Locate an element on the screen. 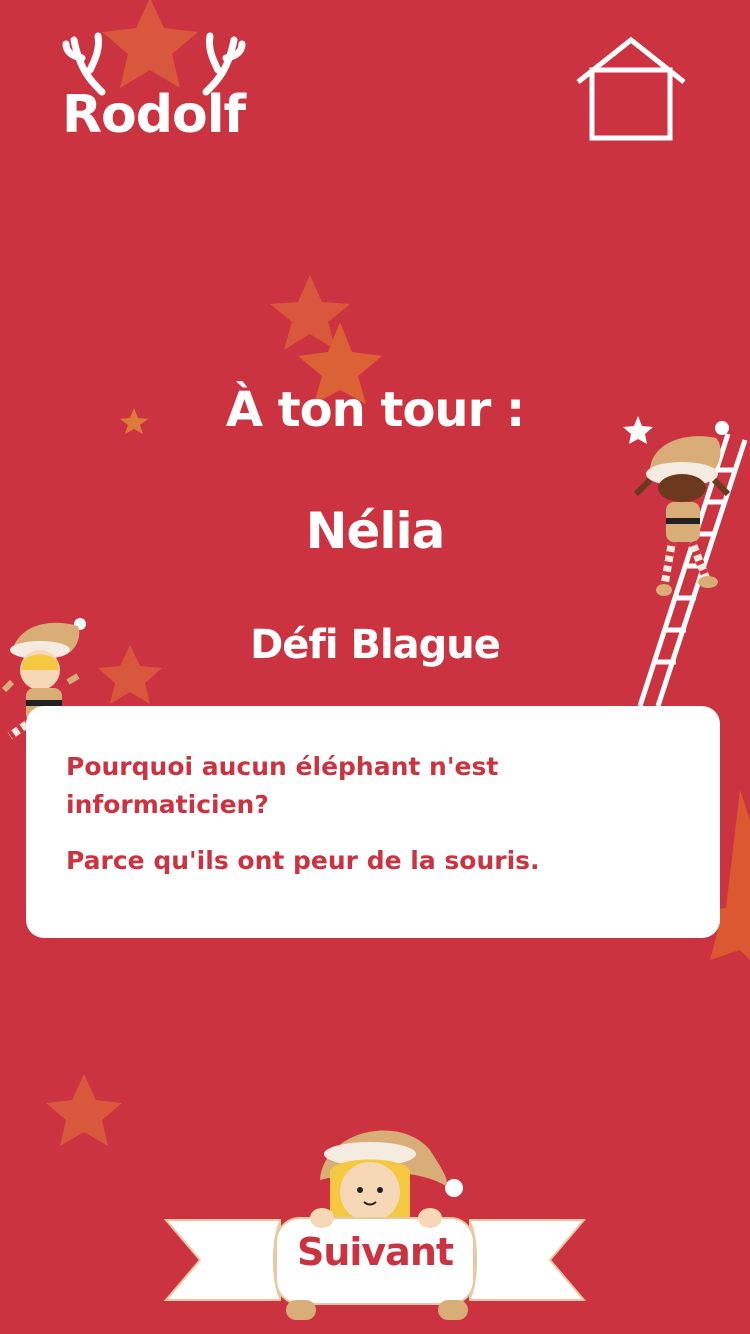 The height and width of the screenshot is (1334, 750). logo-text: Rodolf is located at coordinates (154, 115).